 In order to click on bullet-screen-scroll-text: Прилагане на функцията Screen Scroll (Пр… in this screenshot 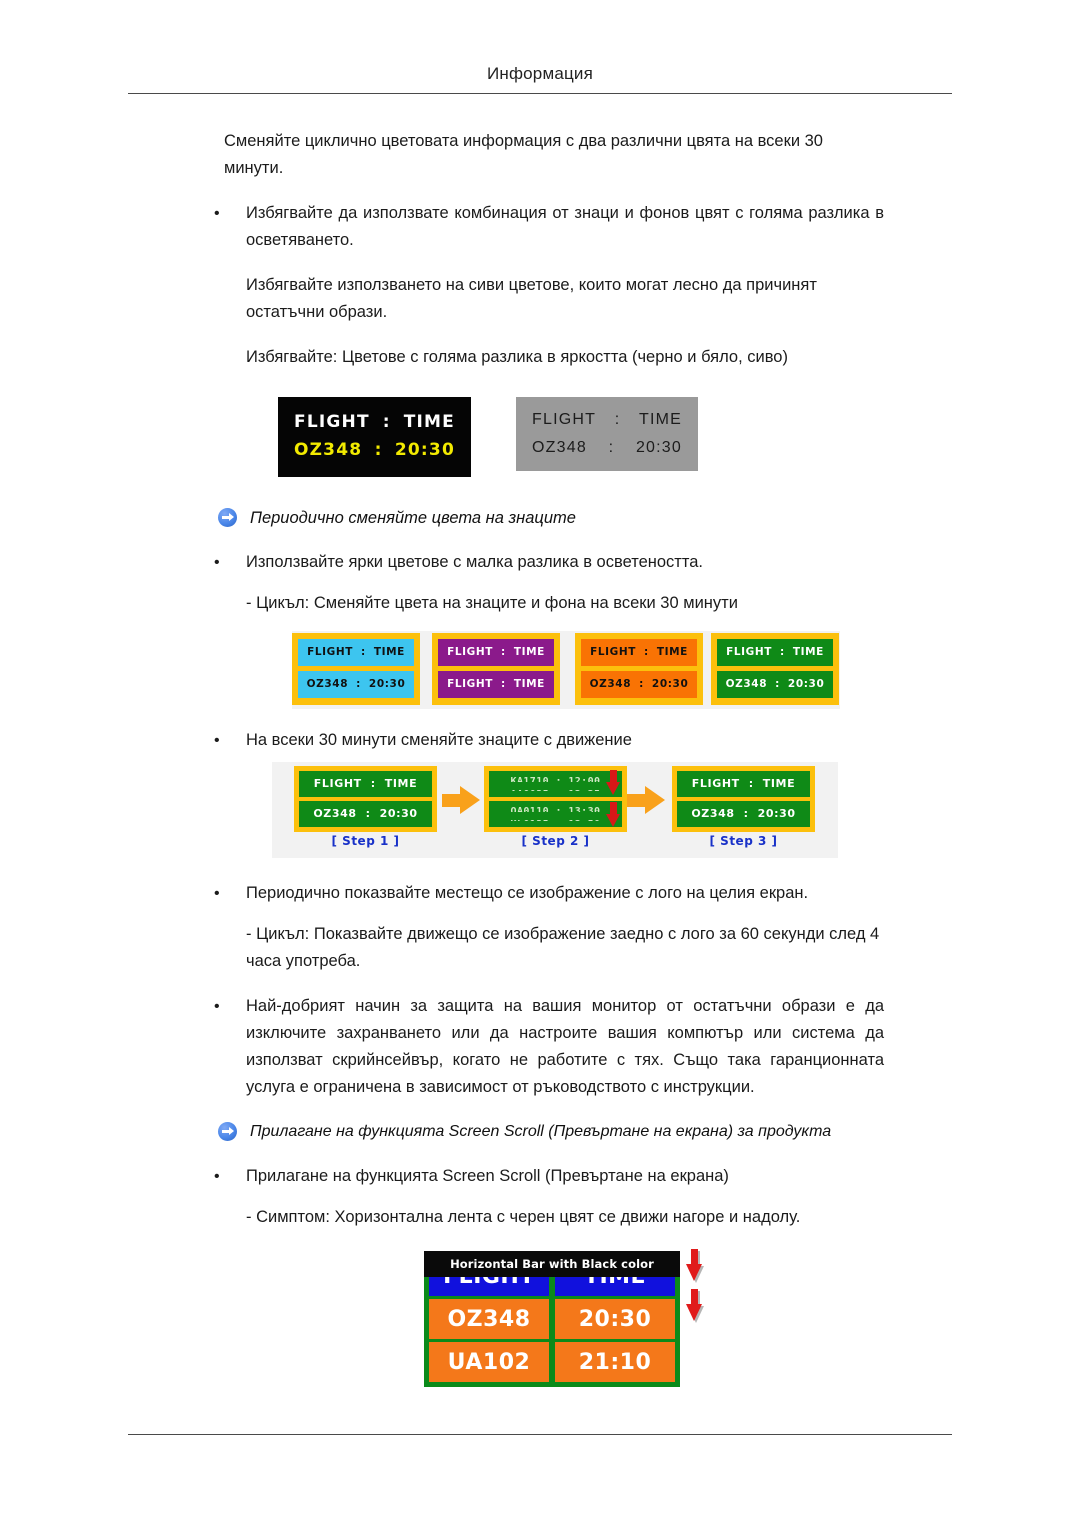, I will do `click(487, 1176)`.